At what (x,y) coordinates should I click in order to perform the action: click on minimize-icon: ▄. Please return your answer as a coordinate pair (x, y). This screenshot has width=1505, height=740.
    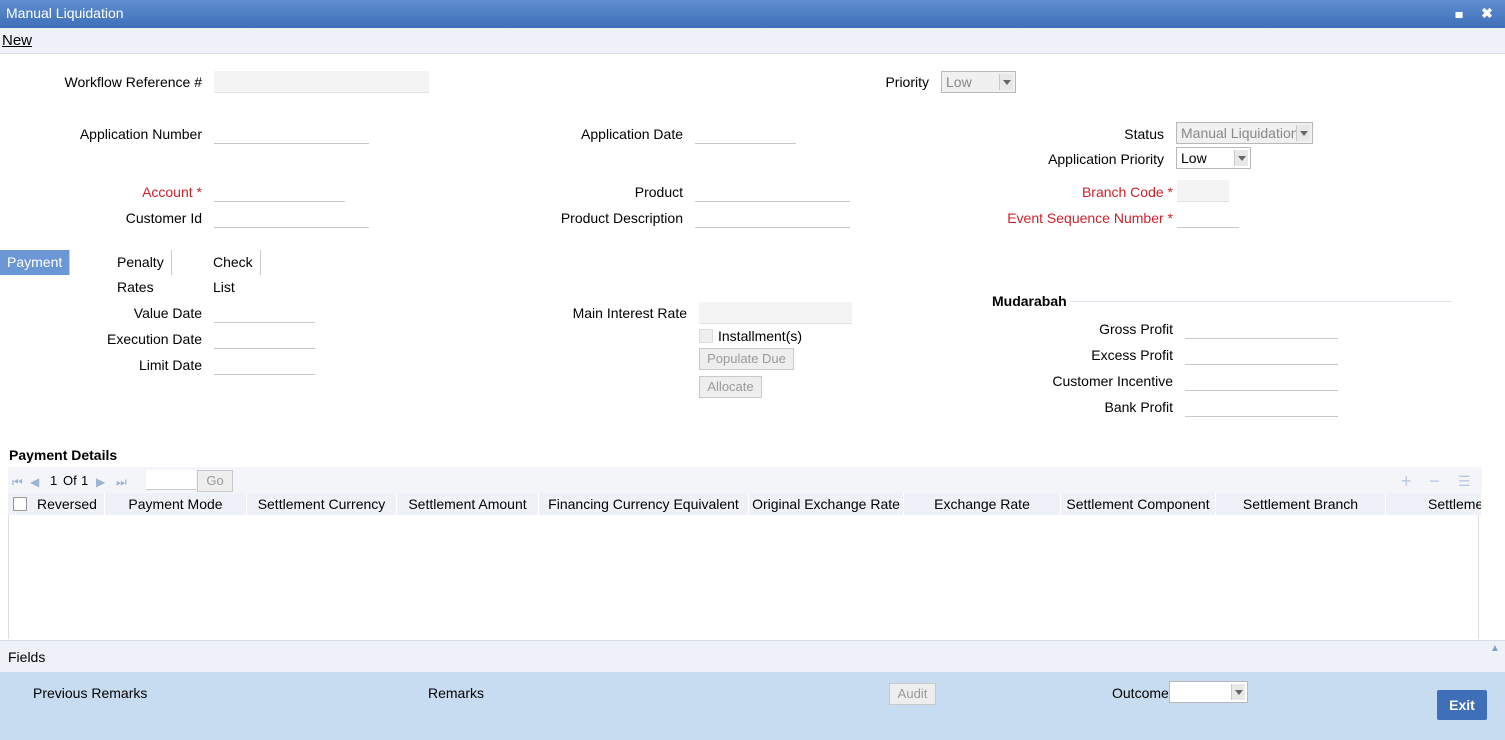
    Looking at the image, I should click on (1459, 13).